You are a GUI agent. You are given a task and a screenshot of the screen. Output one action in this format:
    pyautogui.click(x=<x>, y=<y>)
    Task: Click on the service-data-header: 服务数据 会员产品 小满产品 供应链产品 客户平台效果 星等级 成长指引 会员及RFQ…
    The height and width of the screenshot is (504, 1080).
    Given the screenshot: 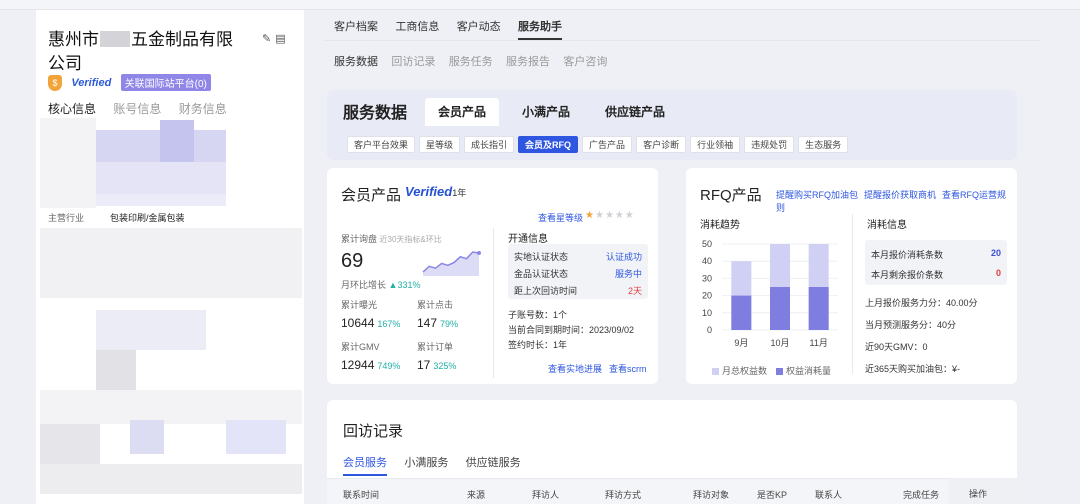 What is the action you would take?
    pyautogui.click(x=672, y=125)
    